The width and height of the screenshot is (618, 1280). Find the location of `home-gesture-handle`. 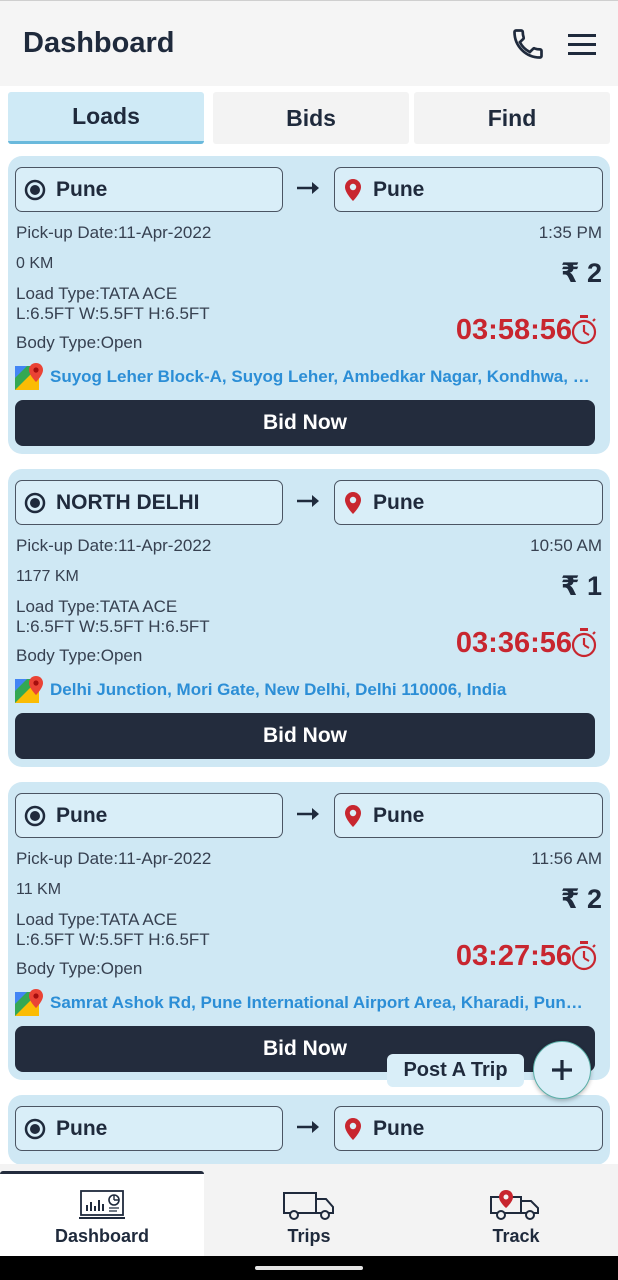

home-gesture-handle is located at coordinates (309, 1268).